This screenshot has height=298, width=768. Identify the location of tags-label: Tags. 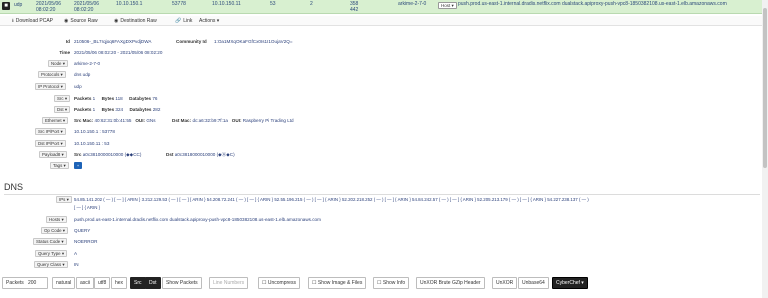
(58, 165).